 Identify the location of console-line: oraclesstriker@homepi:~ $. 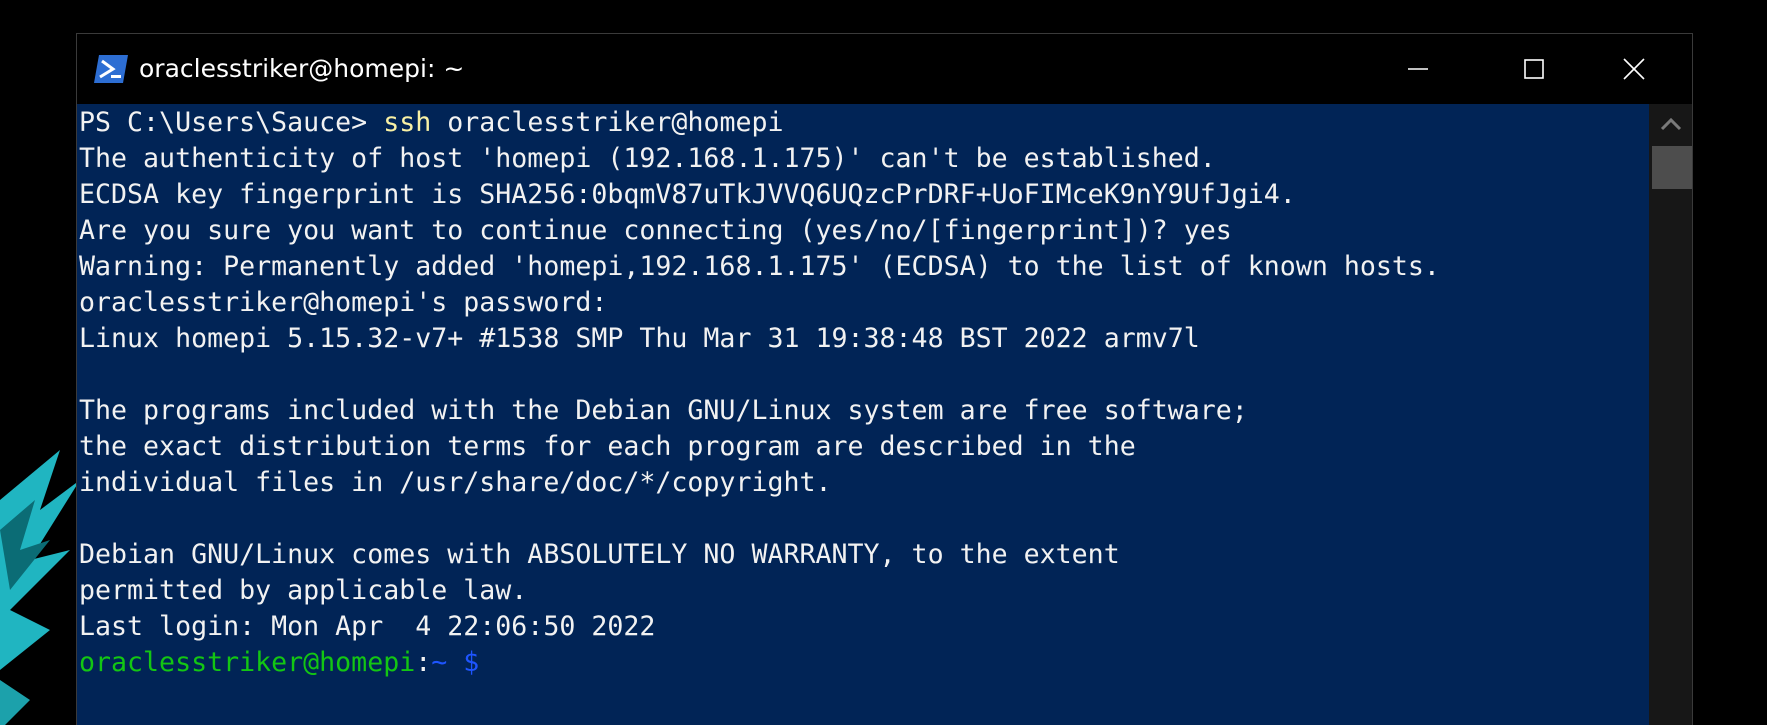
(759, 663).